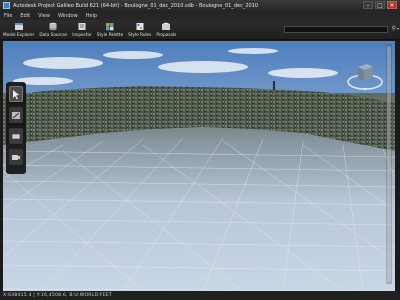 Image resolution: width=400 pixels, height=300 pixels. I want to click on viewport-scrollbar, so click(389, 164).